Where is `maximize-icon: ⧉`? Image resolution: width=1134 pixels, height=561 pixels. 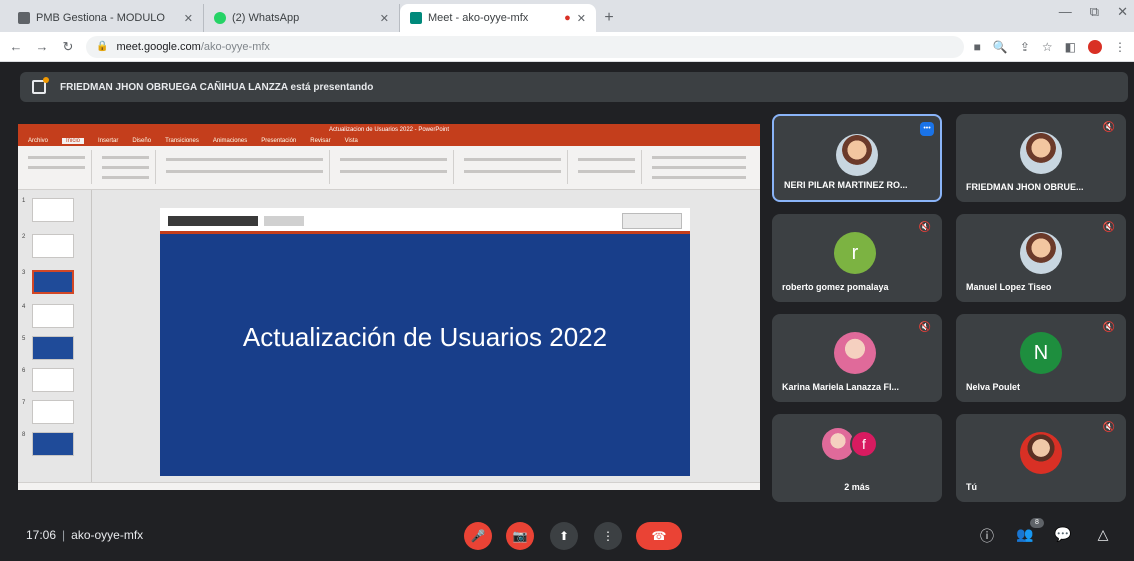
maximize-icon: ⧉ is located at coordinates (1094, 12).